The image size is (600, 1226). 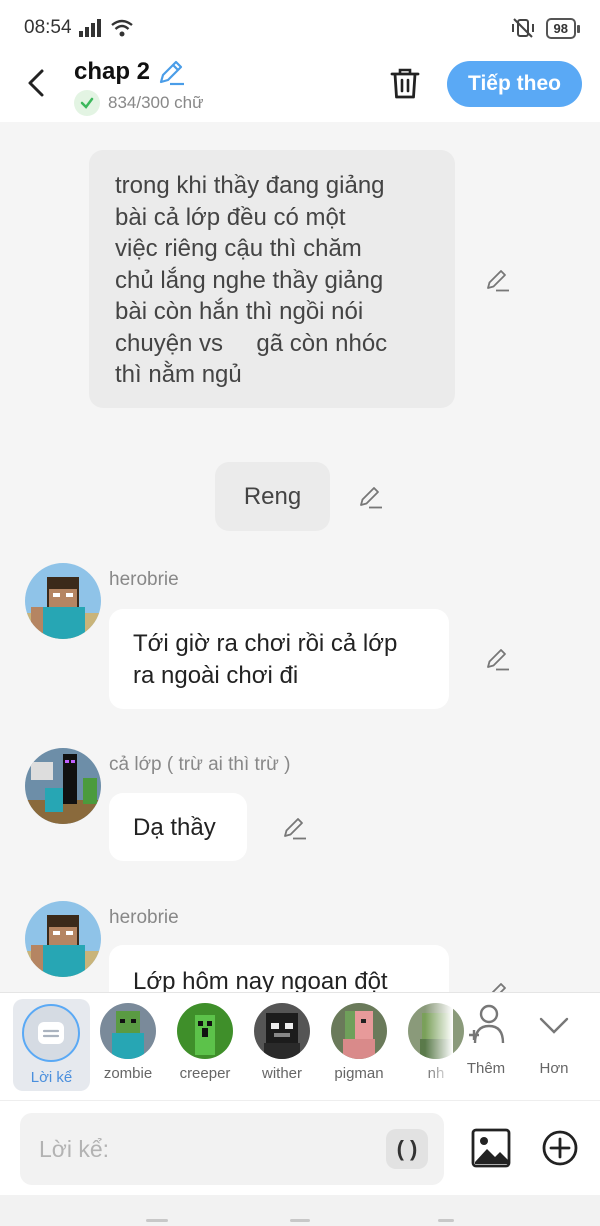 I want to click on nav-back-hint, so click(x=446, y=1220).